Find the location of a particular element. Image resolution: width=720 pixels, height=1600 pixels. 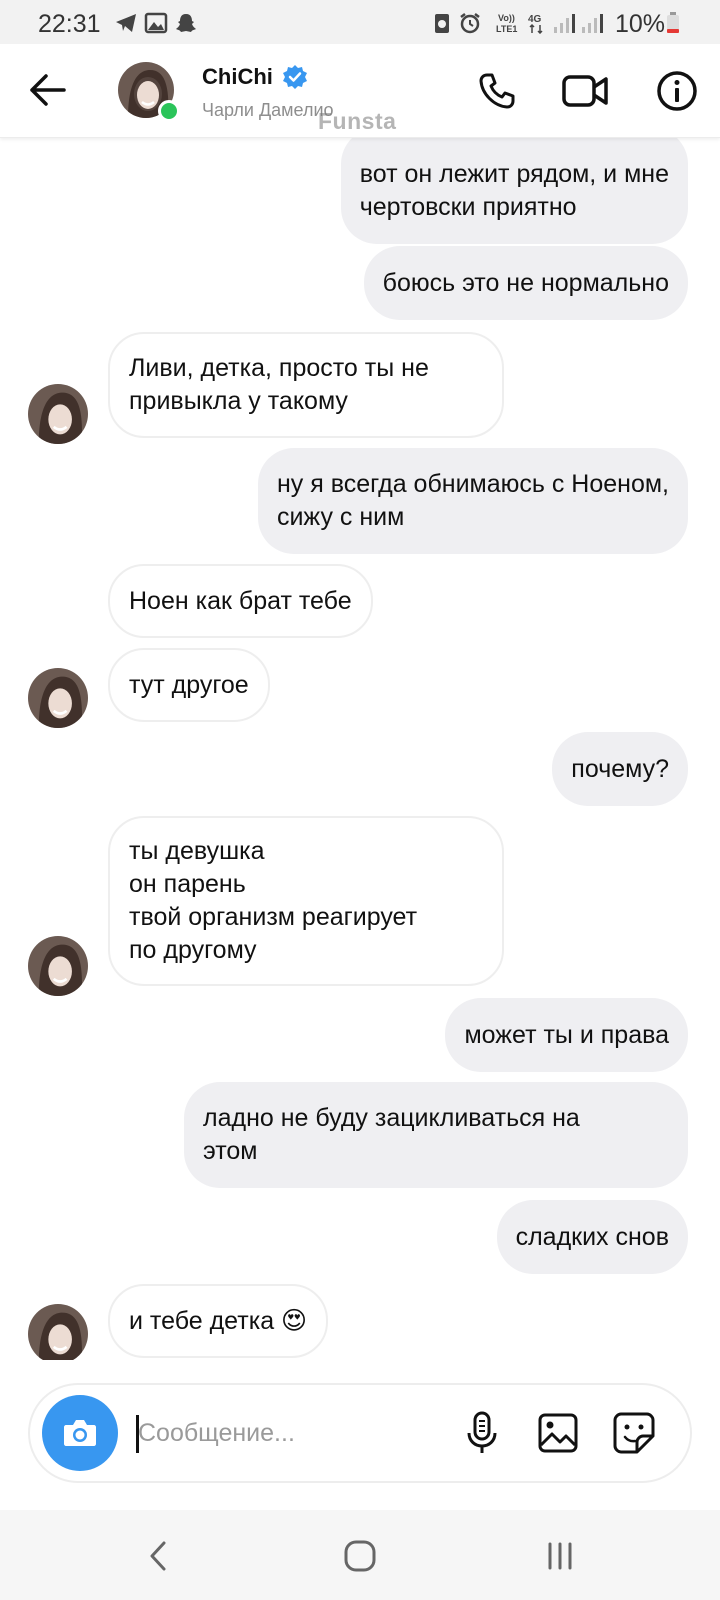

telegram-icon is located at coordinates (126, 23).